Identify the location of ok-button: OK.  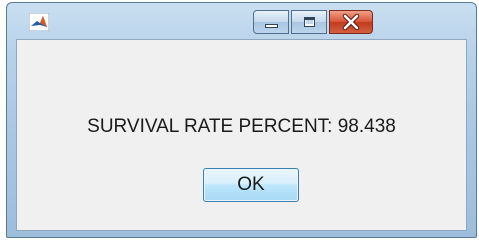
(251, 185).